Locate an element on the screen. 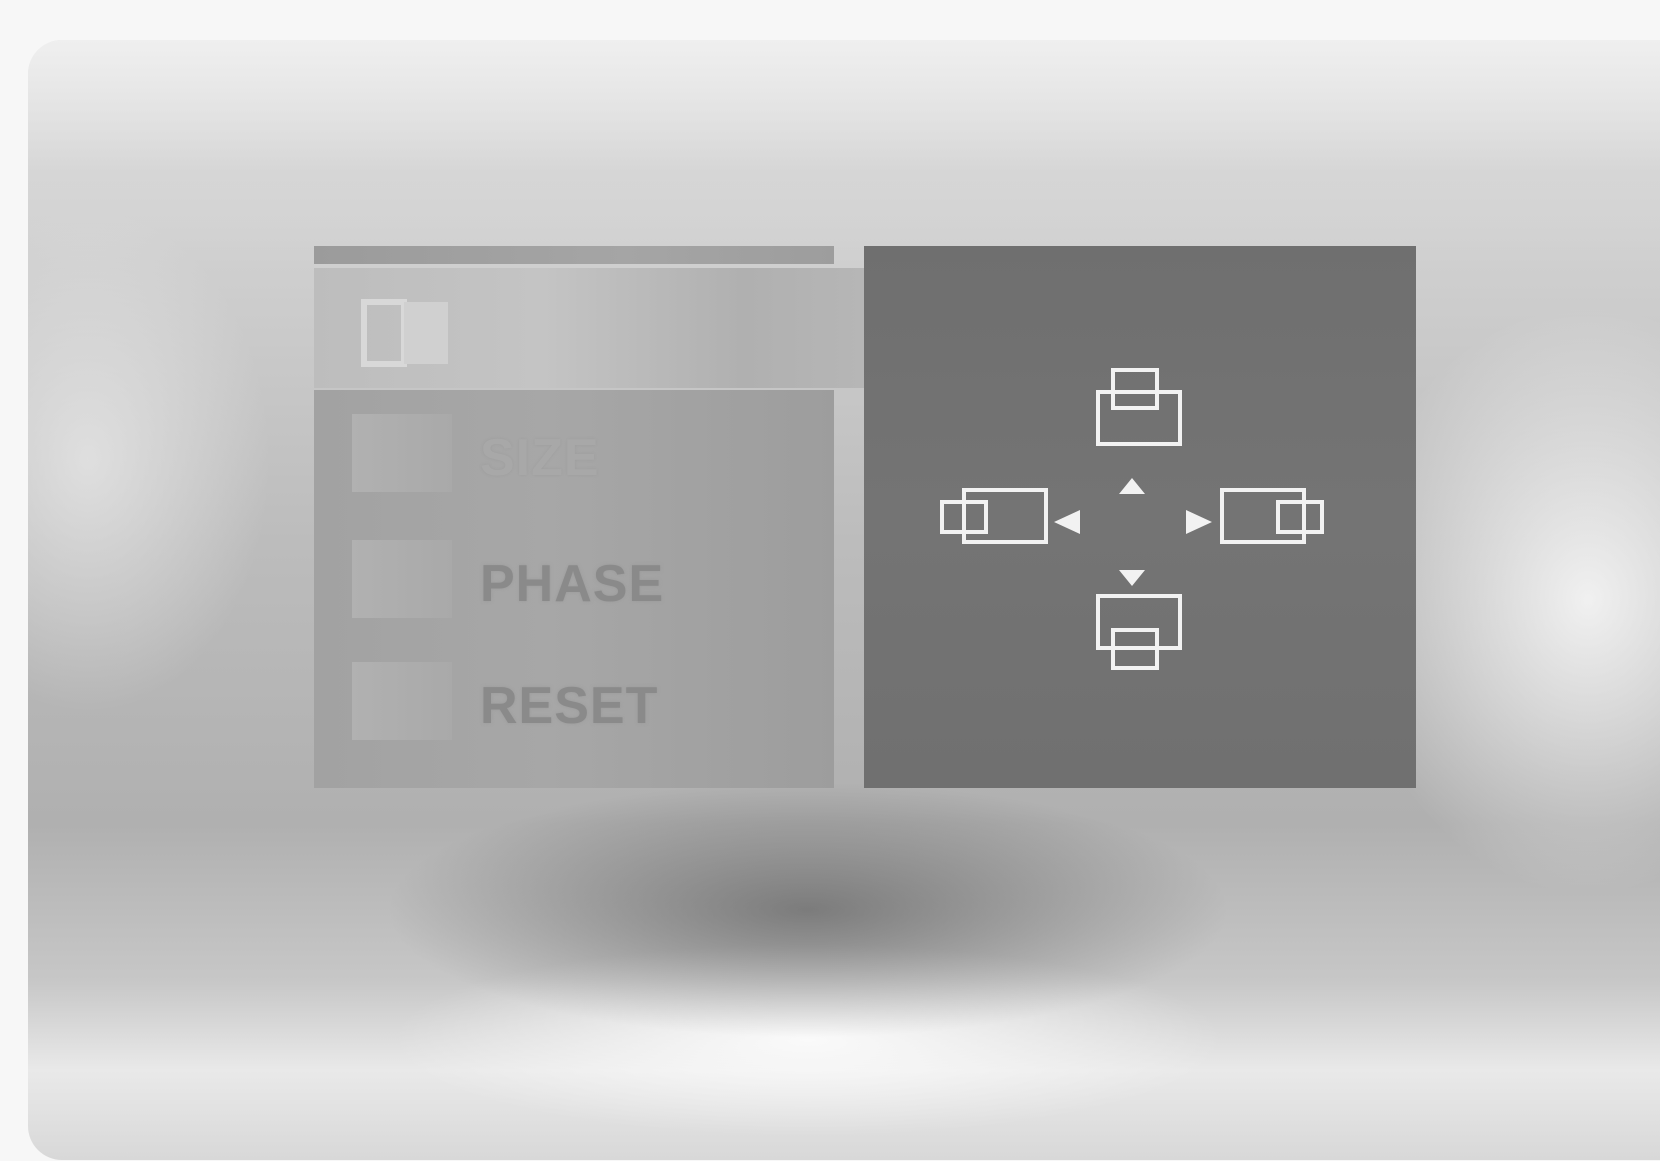  menu-item-label: SIZE is located at coordinates (540, 458).